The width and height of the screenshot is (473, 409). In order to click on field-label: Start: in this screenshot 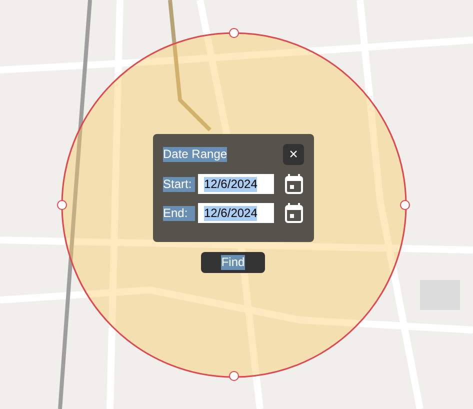, I will do `click(179, 184)`.